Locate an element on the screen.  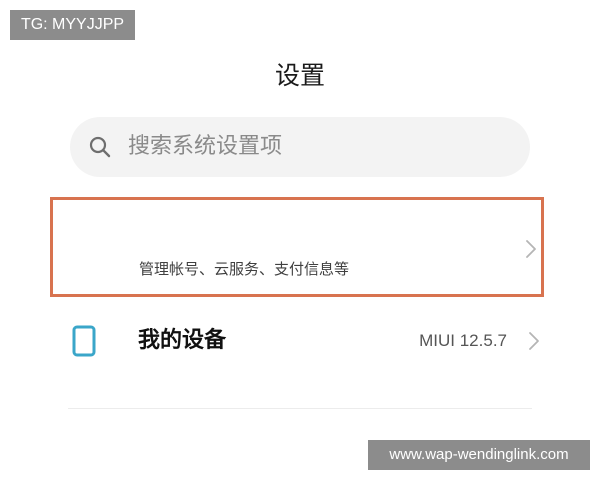
device-title: 我的设备 is located at coordinates (182, 340).